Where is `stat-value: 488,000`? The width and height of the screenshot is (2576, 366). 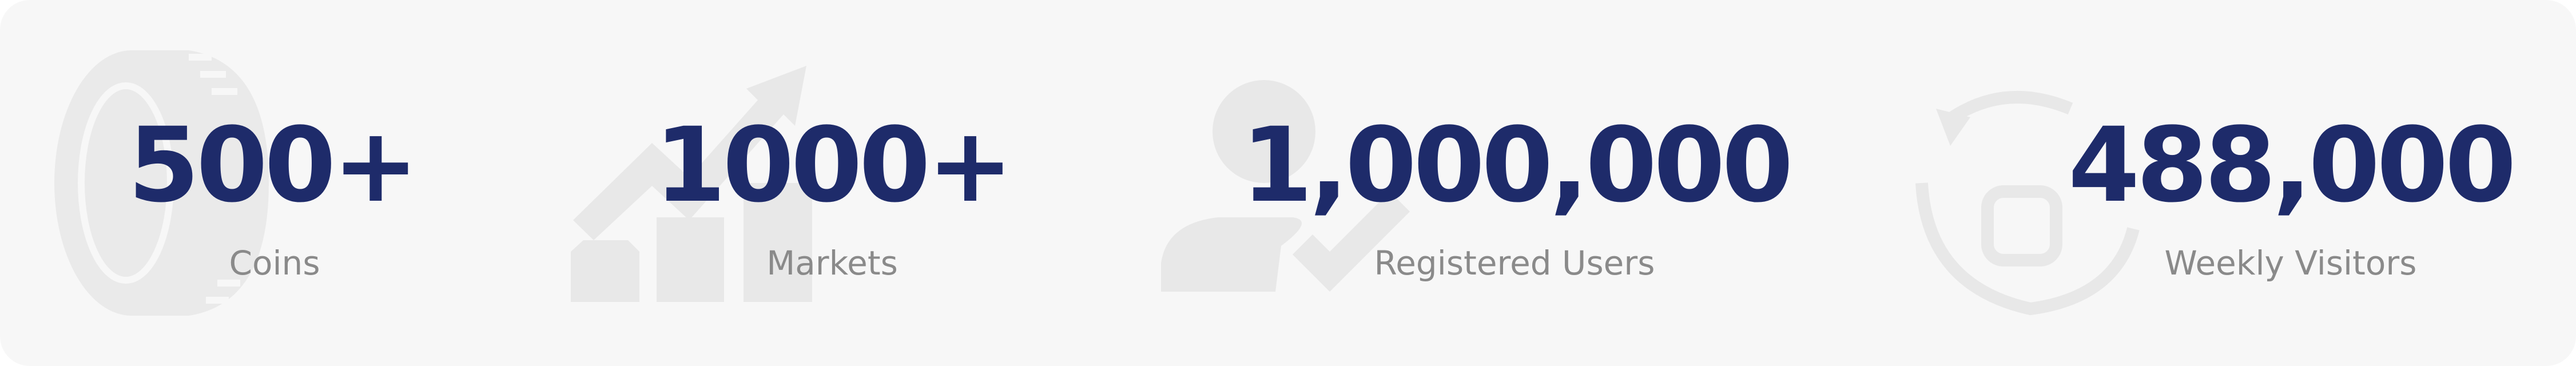 stat-value: 488,000 is located at coordinates (2292, 165).